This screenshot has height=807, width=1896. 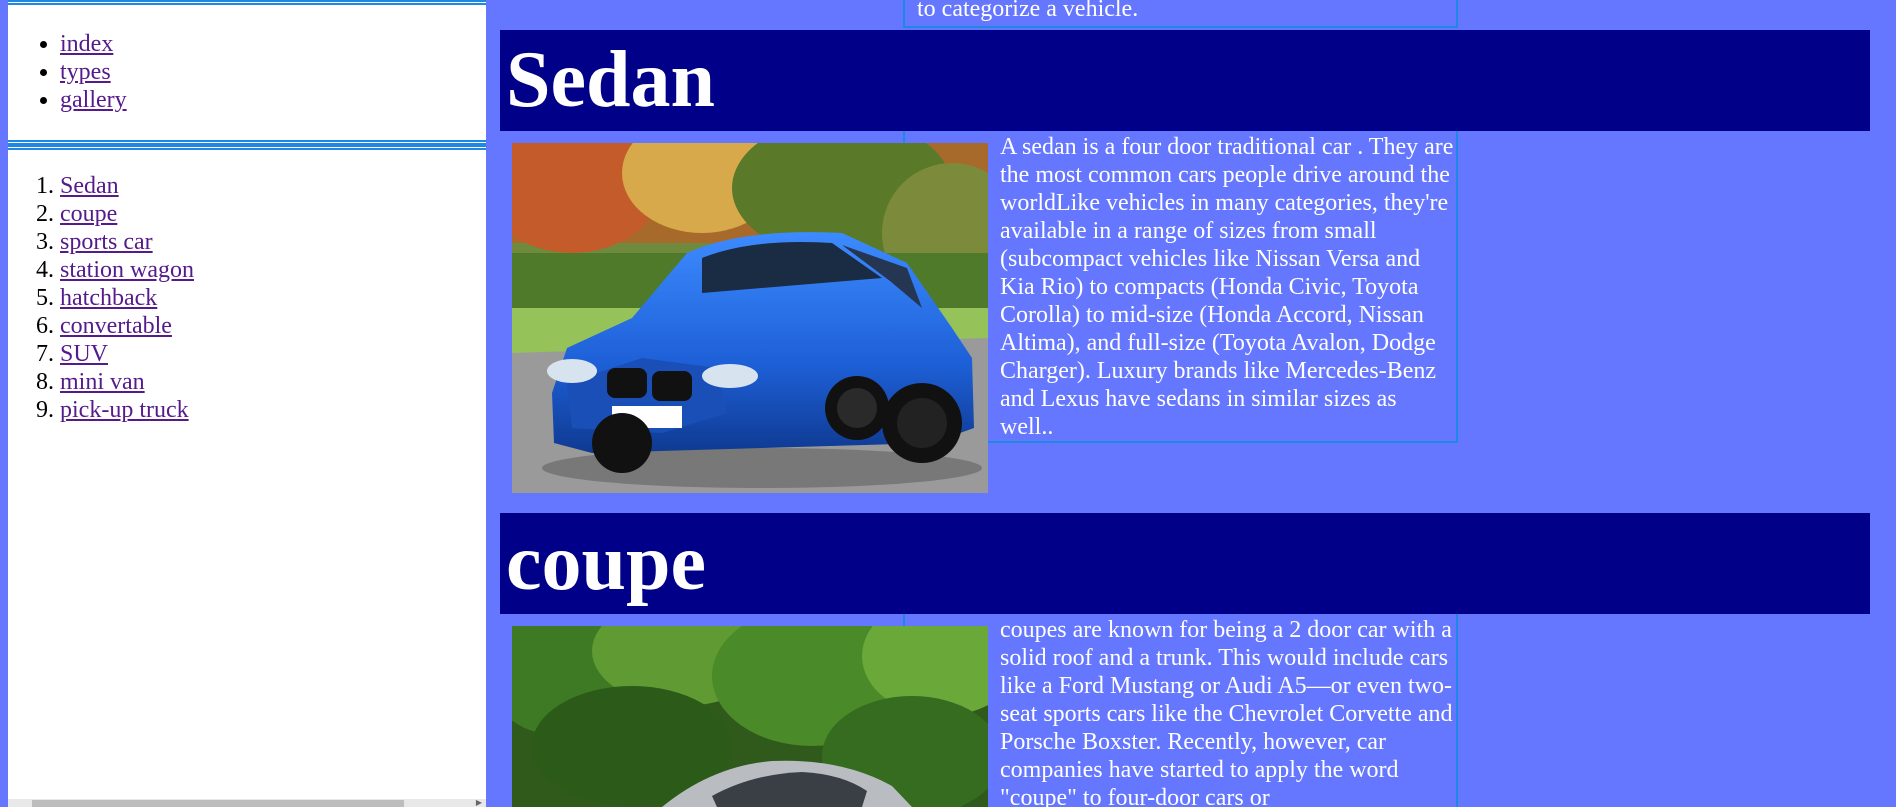 What do you see at coordinates (108, 298) in the screenshot?
I see `types-link-hatchback: hatchback` at bounding box center [108, 298].